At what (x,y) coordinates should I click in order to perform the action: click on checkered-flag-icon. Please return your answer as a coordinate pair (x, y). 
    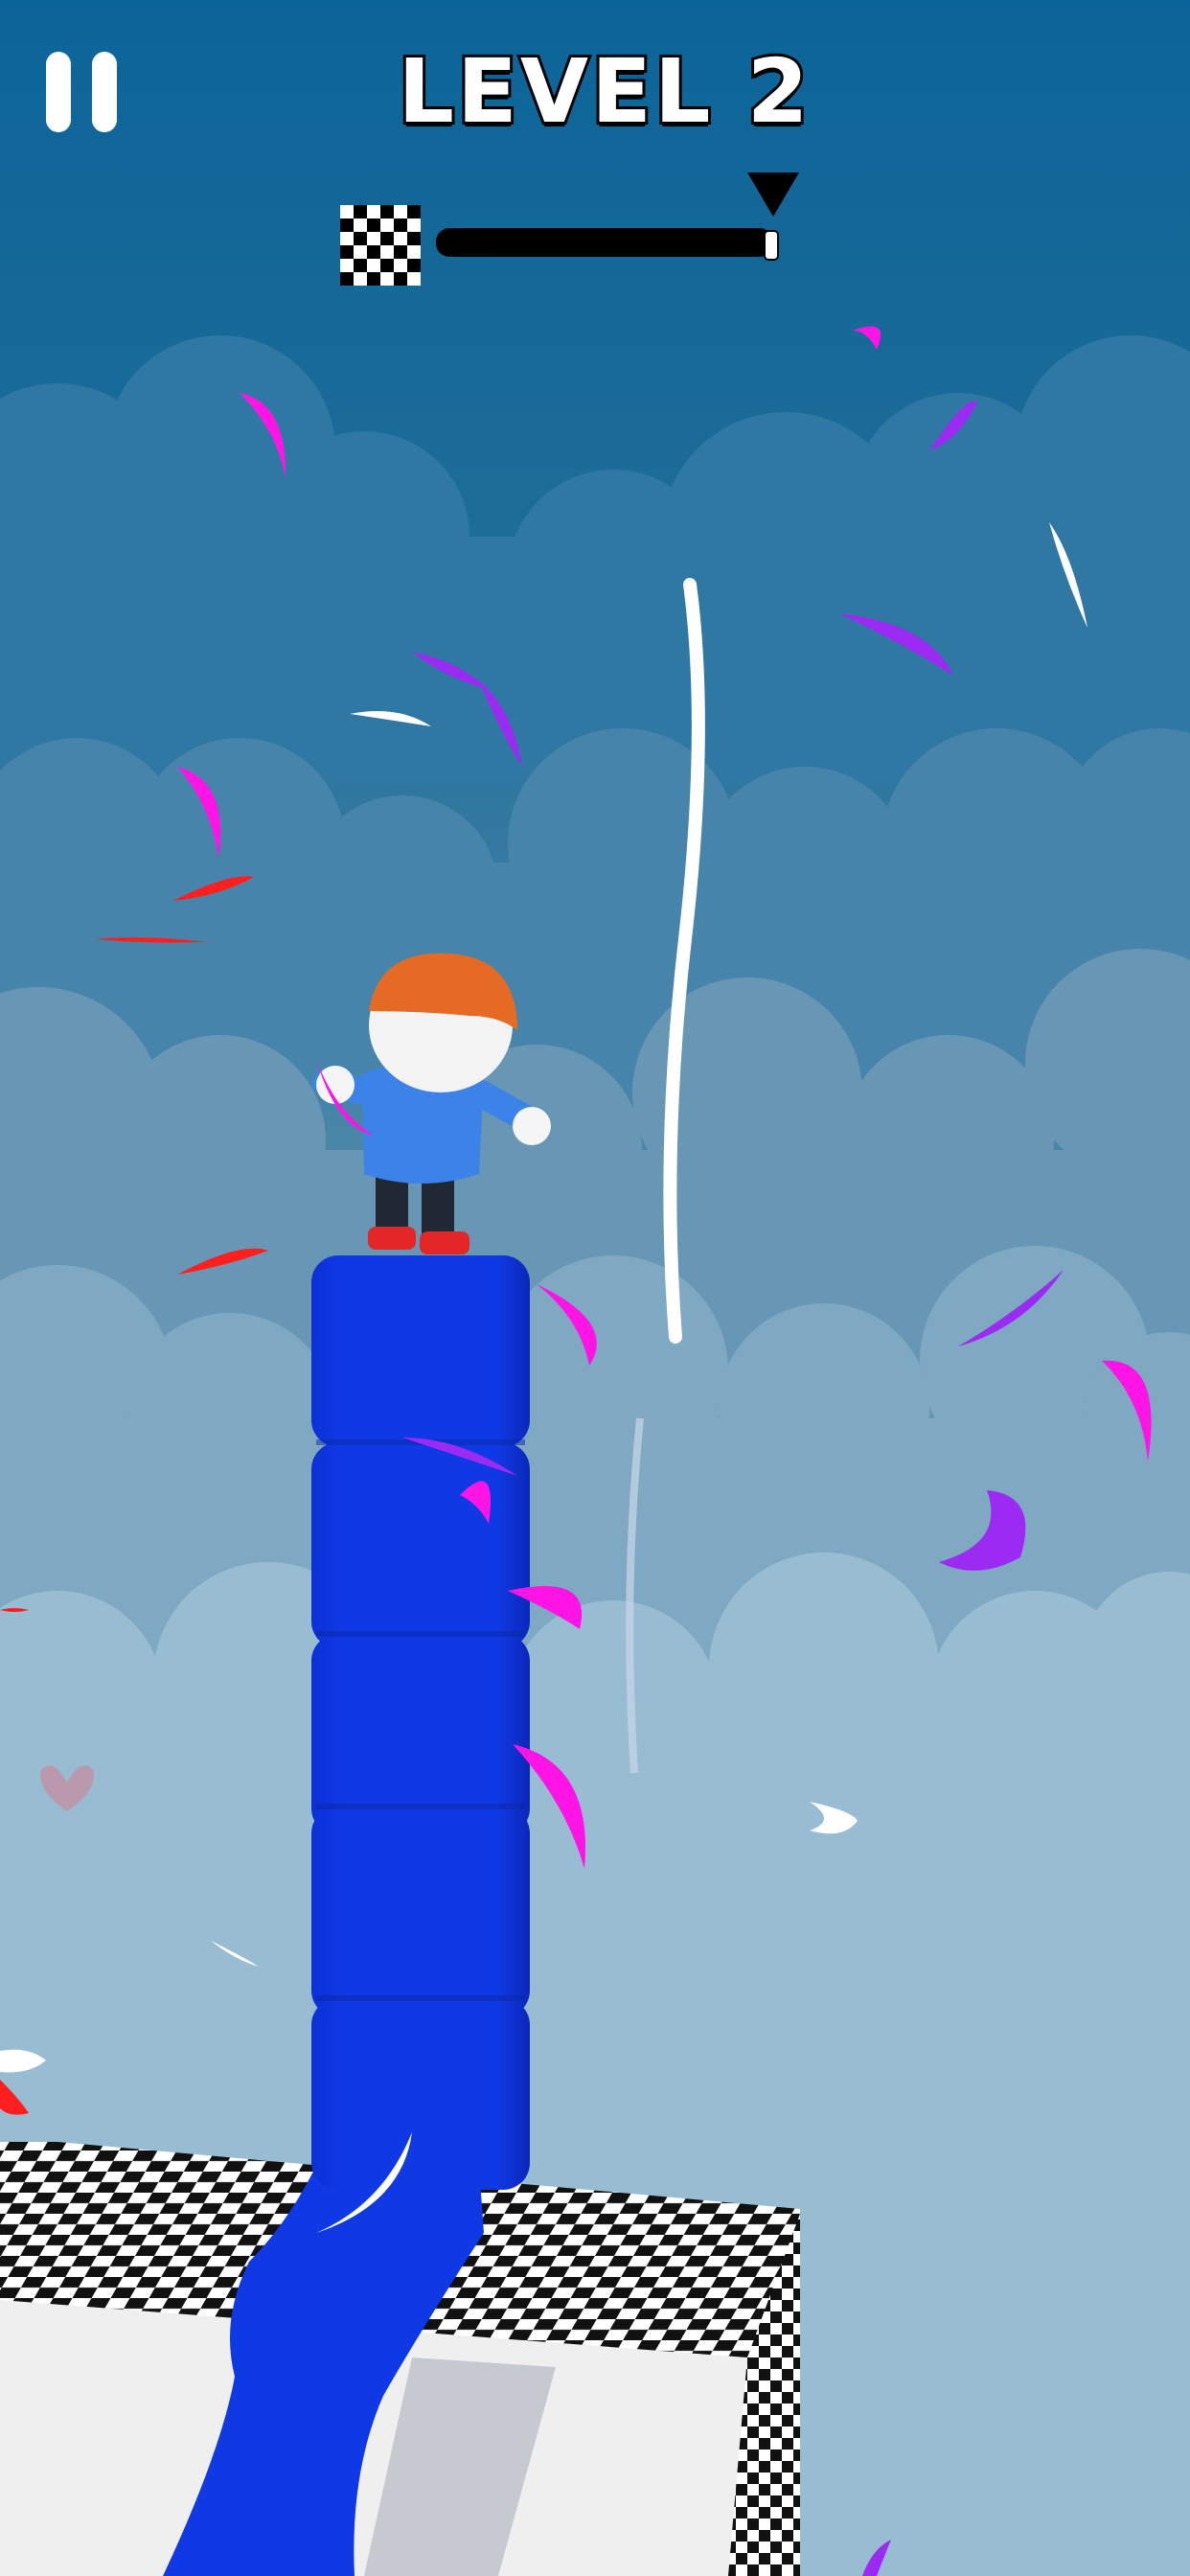
    Looking at the image, I should click on (381, 245).